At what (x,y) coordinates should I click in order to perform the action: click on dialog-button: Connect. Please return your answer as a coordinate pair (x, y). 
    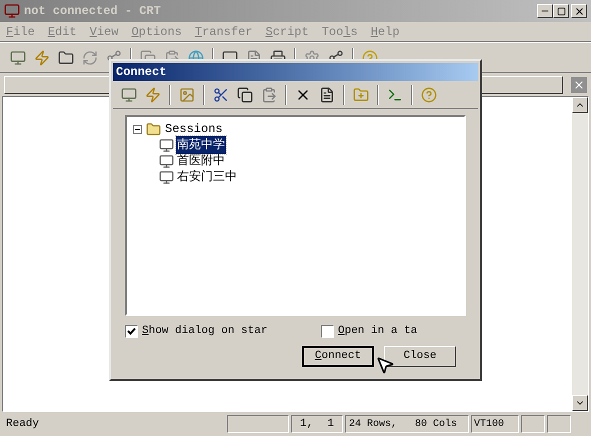
    Looking at the image, I should click on (338, 356).